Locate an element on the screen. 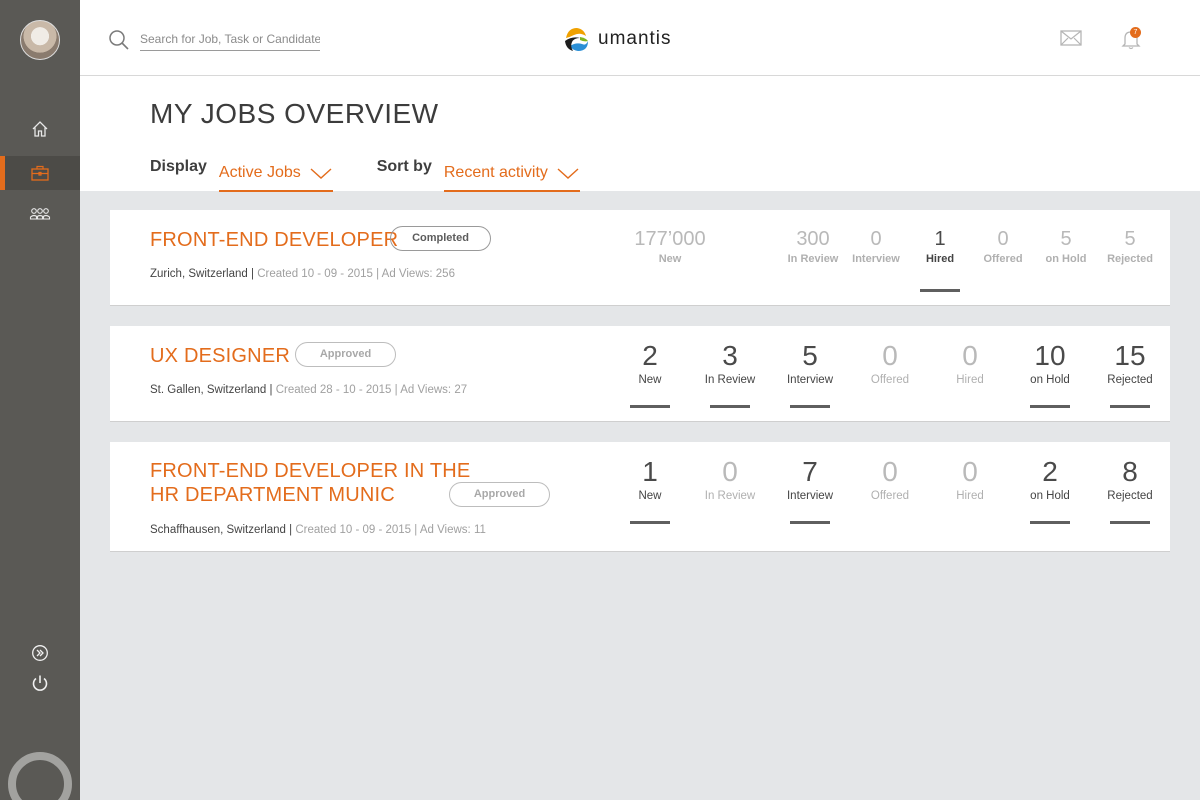  sidebar-item-home is located at coordinates (40, 129).